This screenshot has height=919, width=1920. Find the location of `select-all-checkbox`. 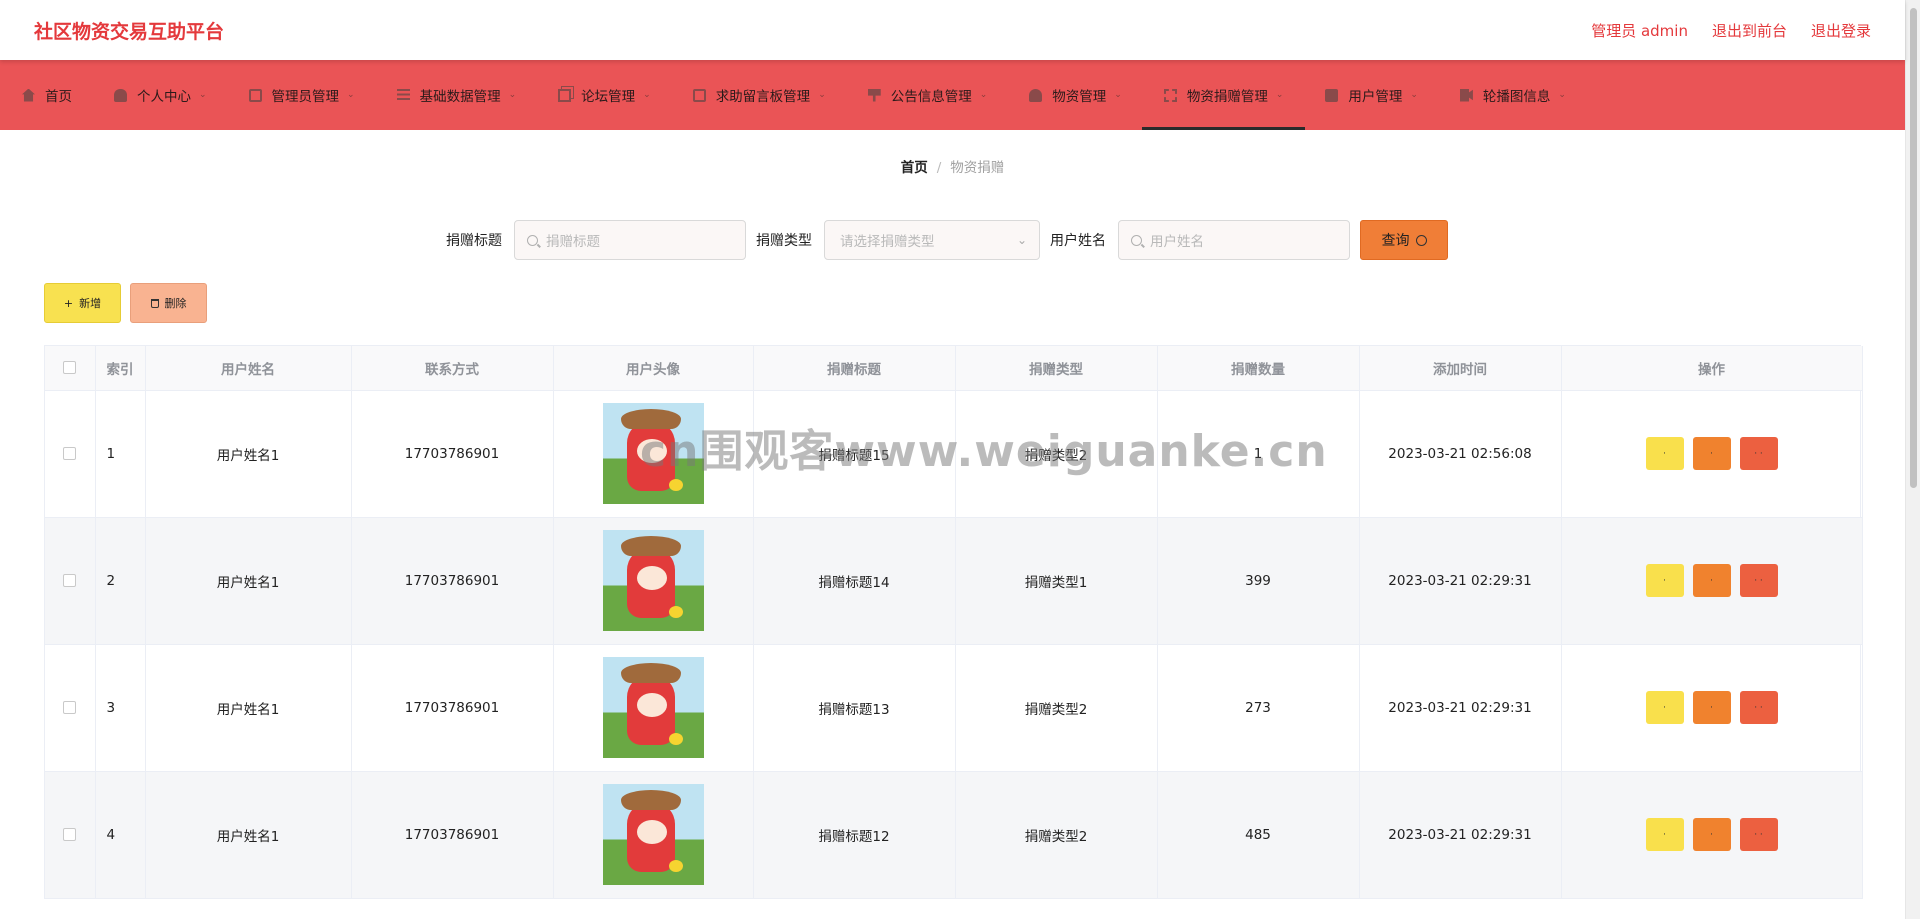

select-all-checkbox is located at coordinates (70, 368).